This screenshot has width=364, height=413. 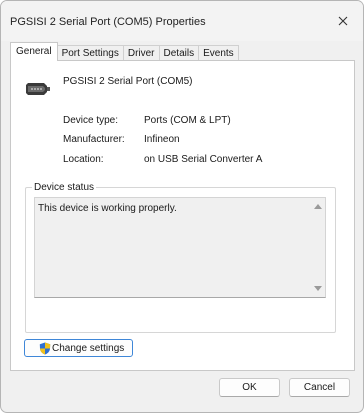 I want to click on device-type-label: Device type:, so click(x=91, y=120).